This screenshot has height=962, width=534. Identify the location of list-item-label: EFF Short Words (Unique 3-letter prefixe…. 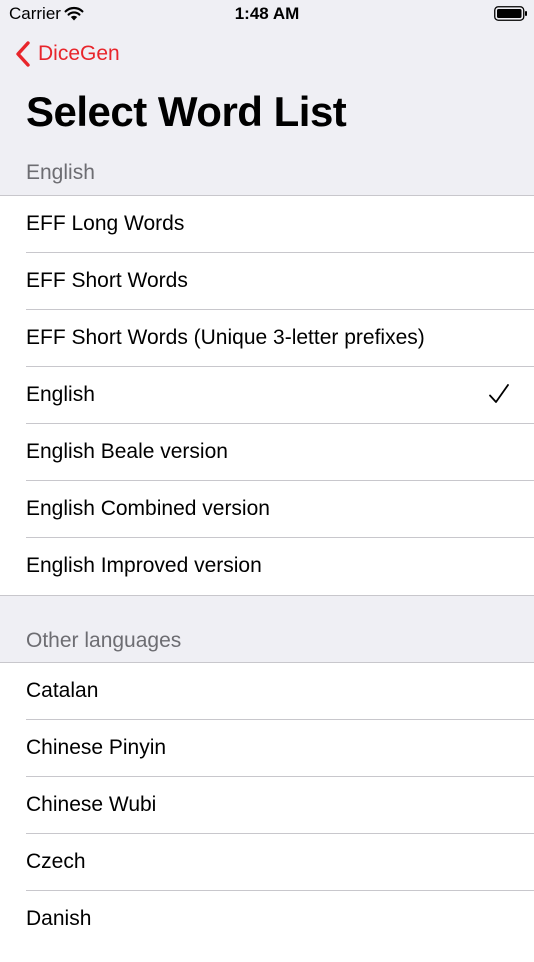
(225, 337).